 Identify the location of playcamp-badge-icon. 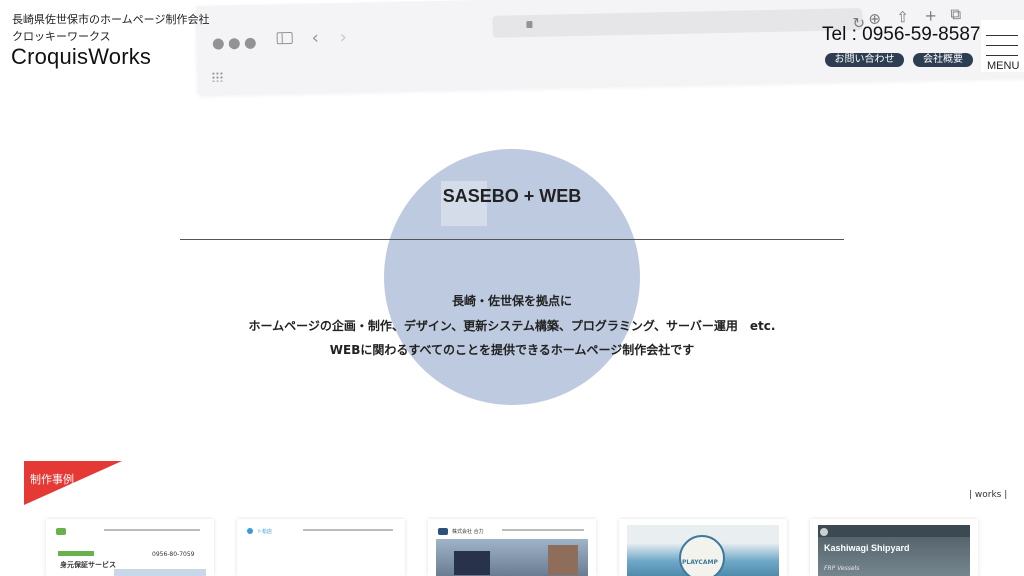
(702, 555).